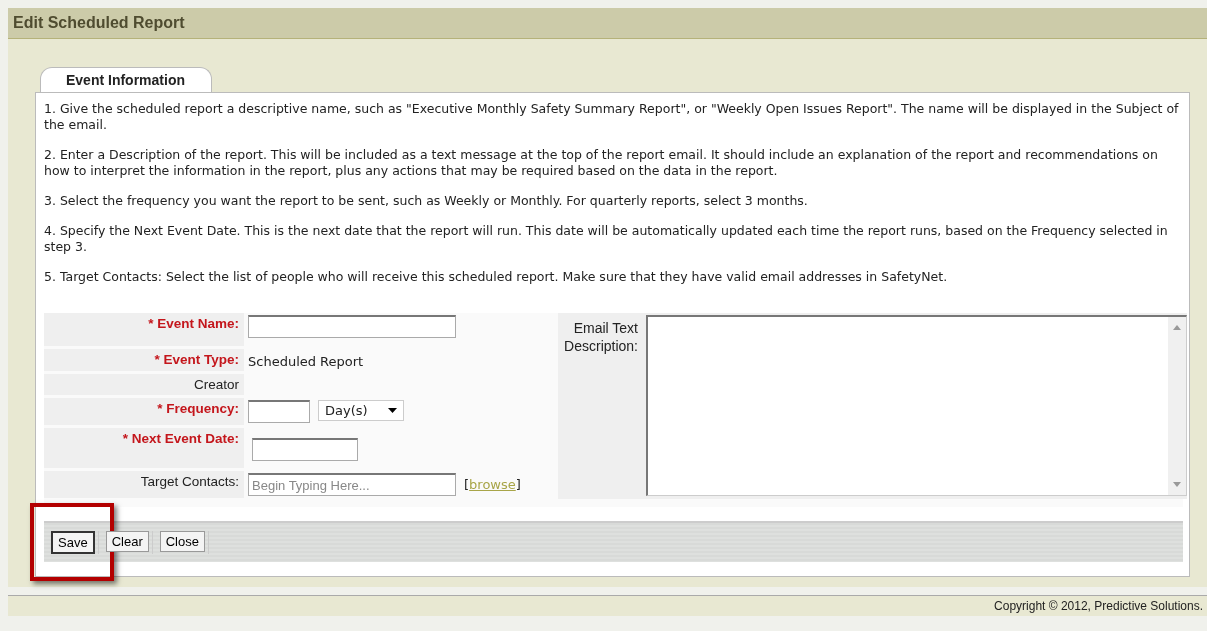 This screenshot has height=631, width=1207. I want to click on instruction-text: 4. Specify the Next Event Date. This is the next date that the report will run. This date will be automatically updated each time the report runs, based on the Frequency selected in step 3., so click(606, 239).